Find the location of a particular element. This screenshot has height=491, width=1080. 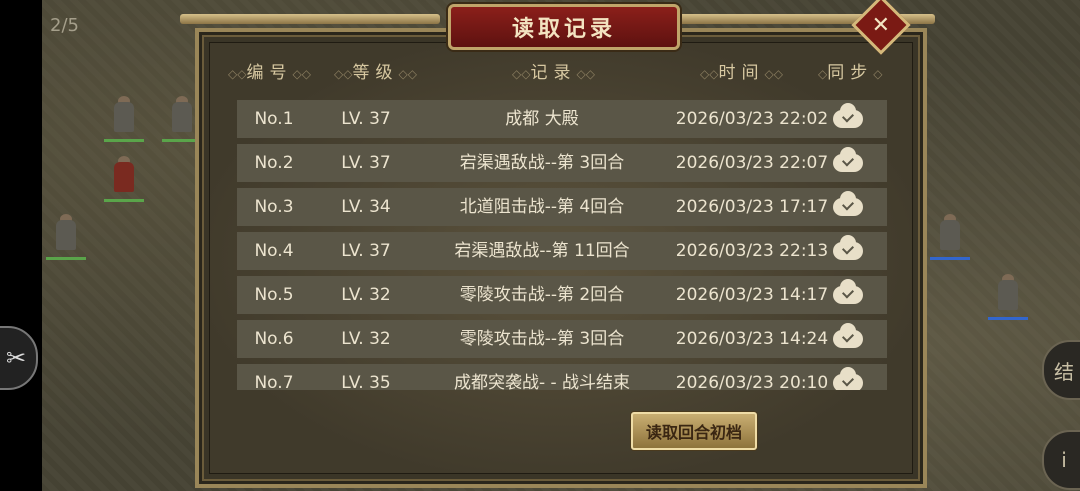

tool-icon: ✂ is located at coordinates (16, 358).